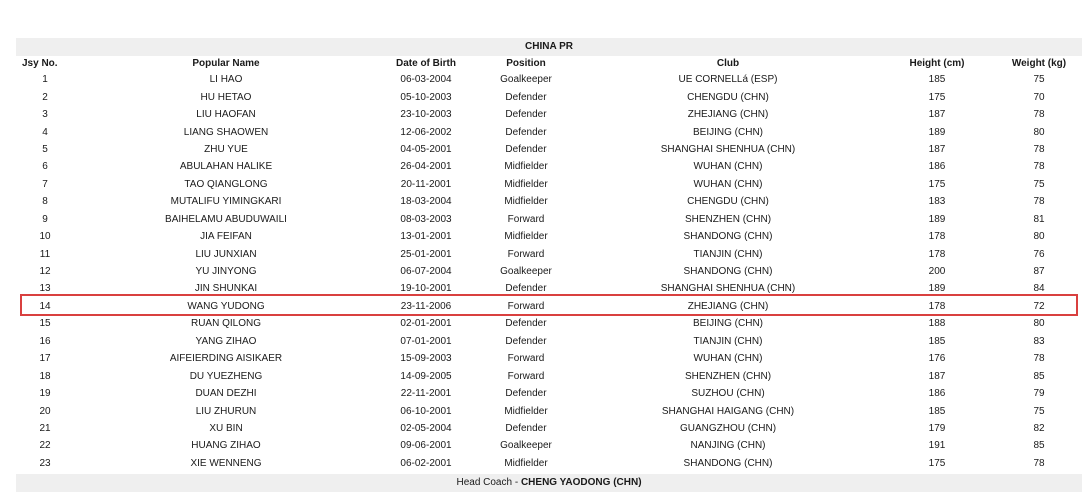 The height and width of the screenshot is (500, 1091). Describe the element at coordinates (728, 446) in the screenshot. I see `cell-club: NANJING (CHN)` at that location.